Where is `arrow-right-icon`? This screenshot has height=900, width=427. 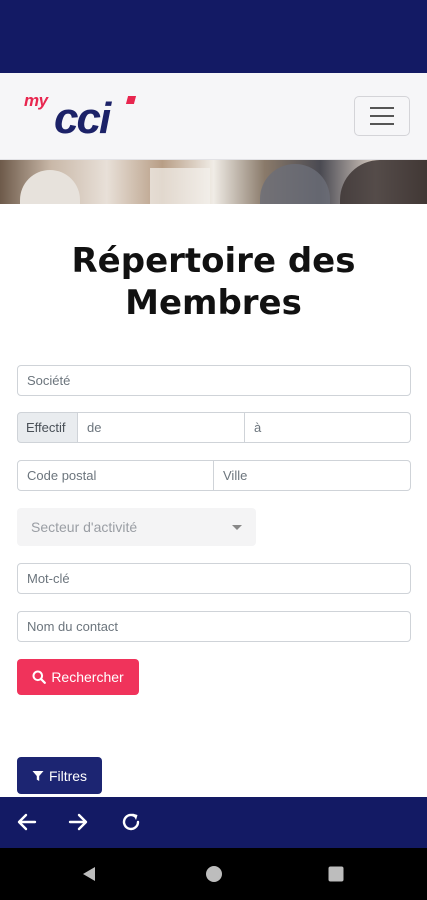
arrow-right-icon is located at coordinates (78, 822).